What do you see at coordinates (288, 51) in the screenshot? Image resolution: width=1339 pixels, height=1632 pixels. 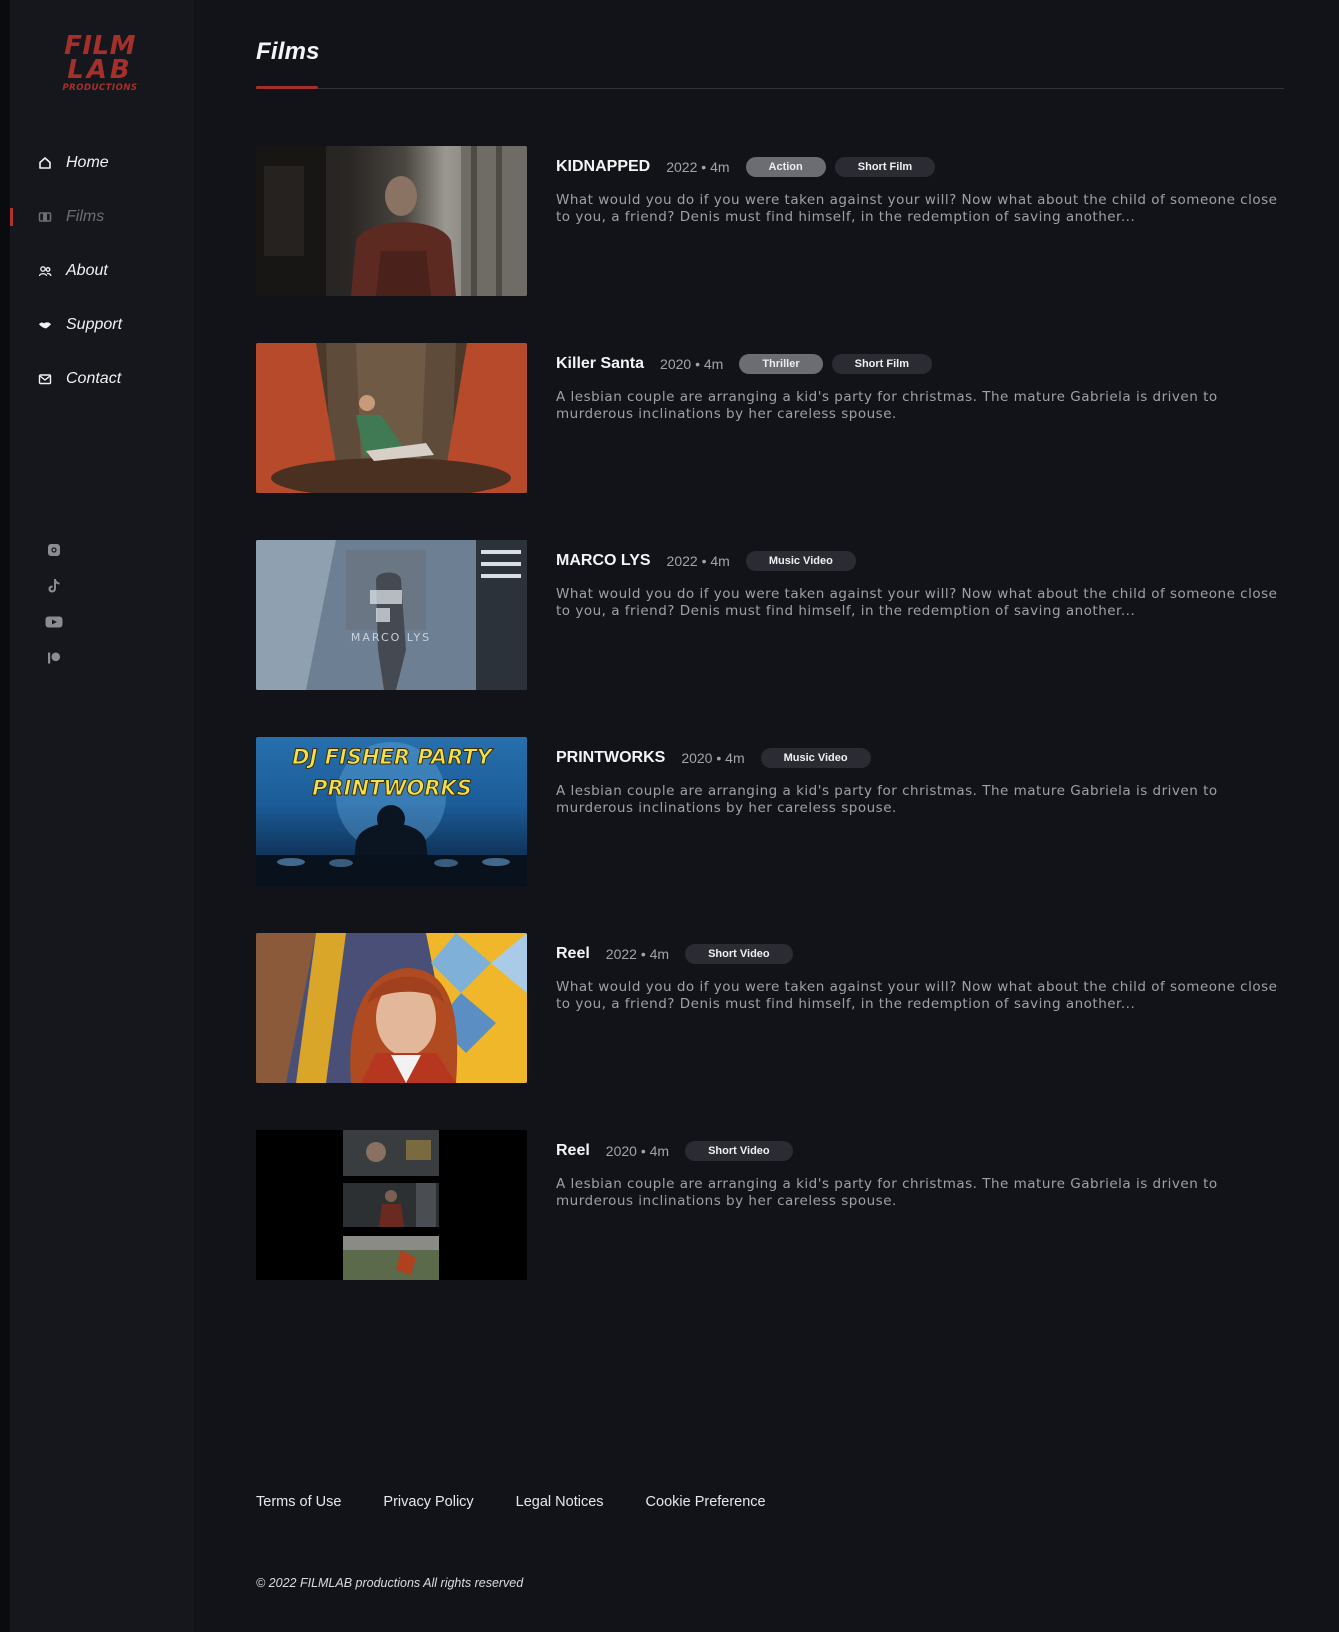 I see `page-title: Films` at bounding box center [288, 51].